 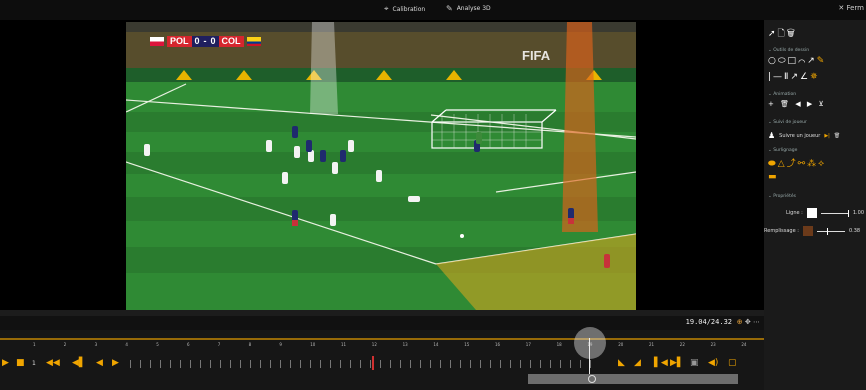 What do you see at coordinates (793, 61) in the screenshot?
I see `rectangle-icon: □` at bounding box center [793, 61].